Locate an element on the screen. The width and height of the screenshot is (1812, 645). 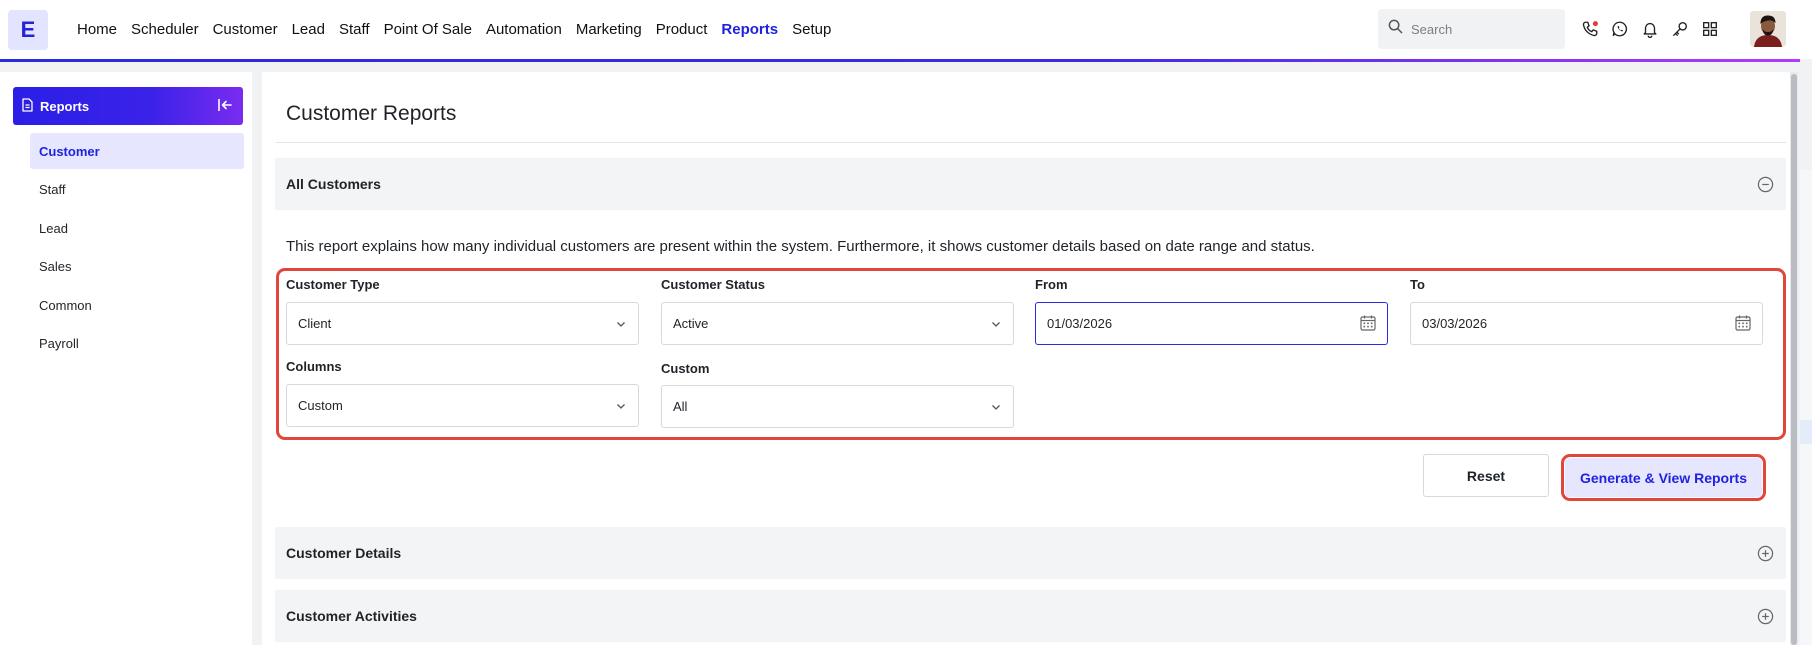
custom-value: All is located at coordinates (680, 406).